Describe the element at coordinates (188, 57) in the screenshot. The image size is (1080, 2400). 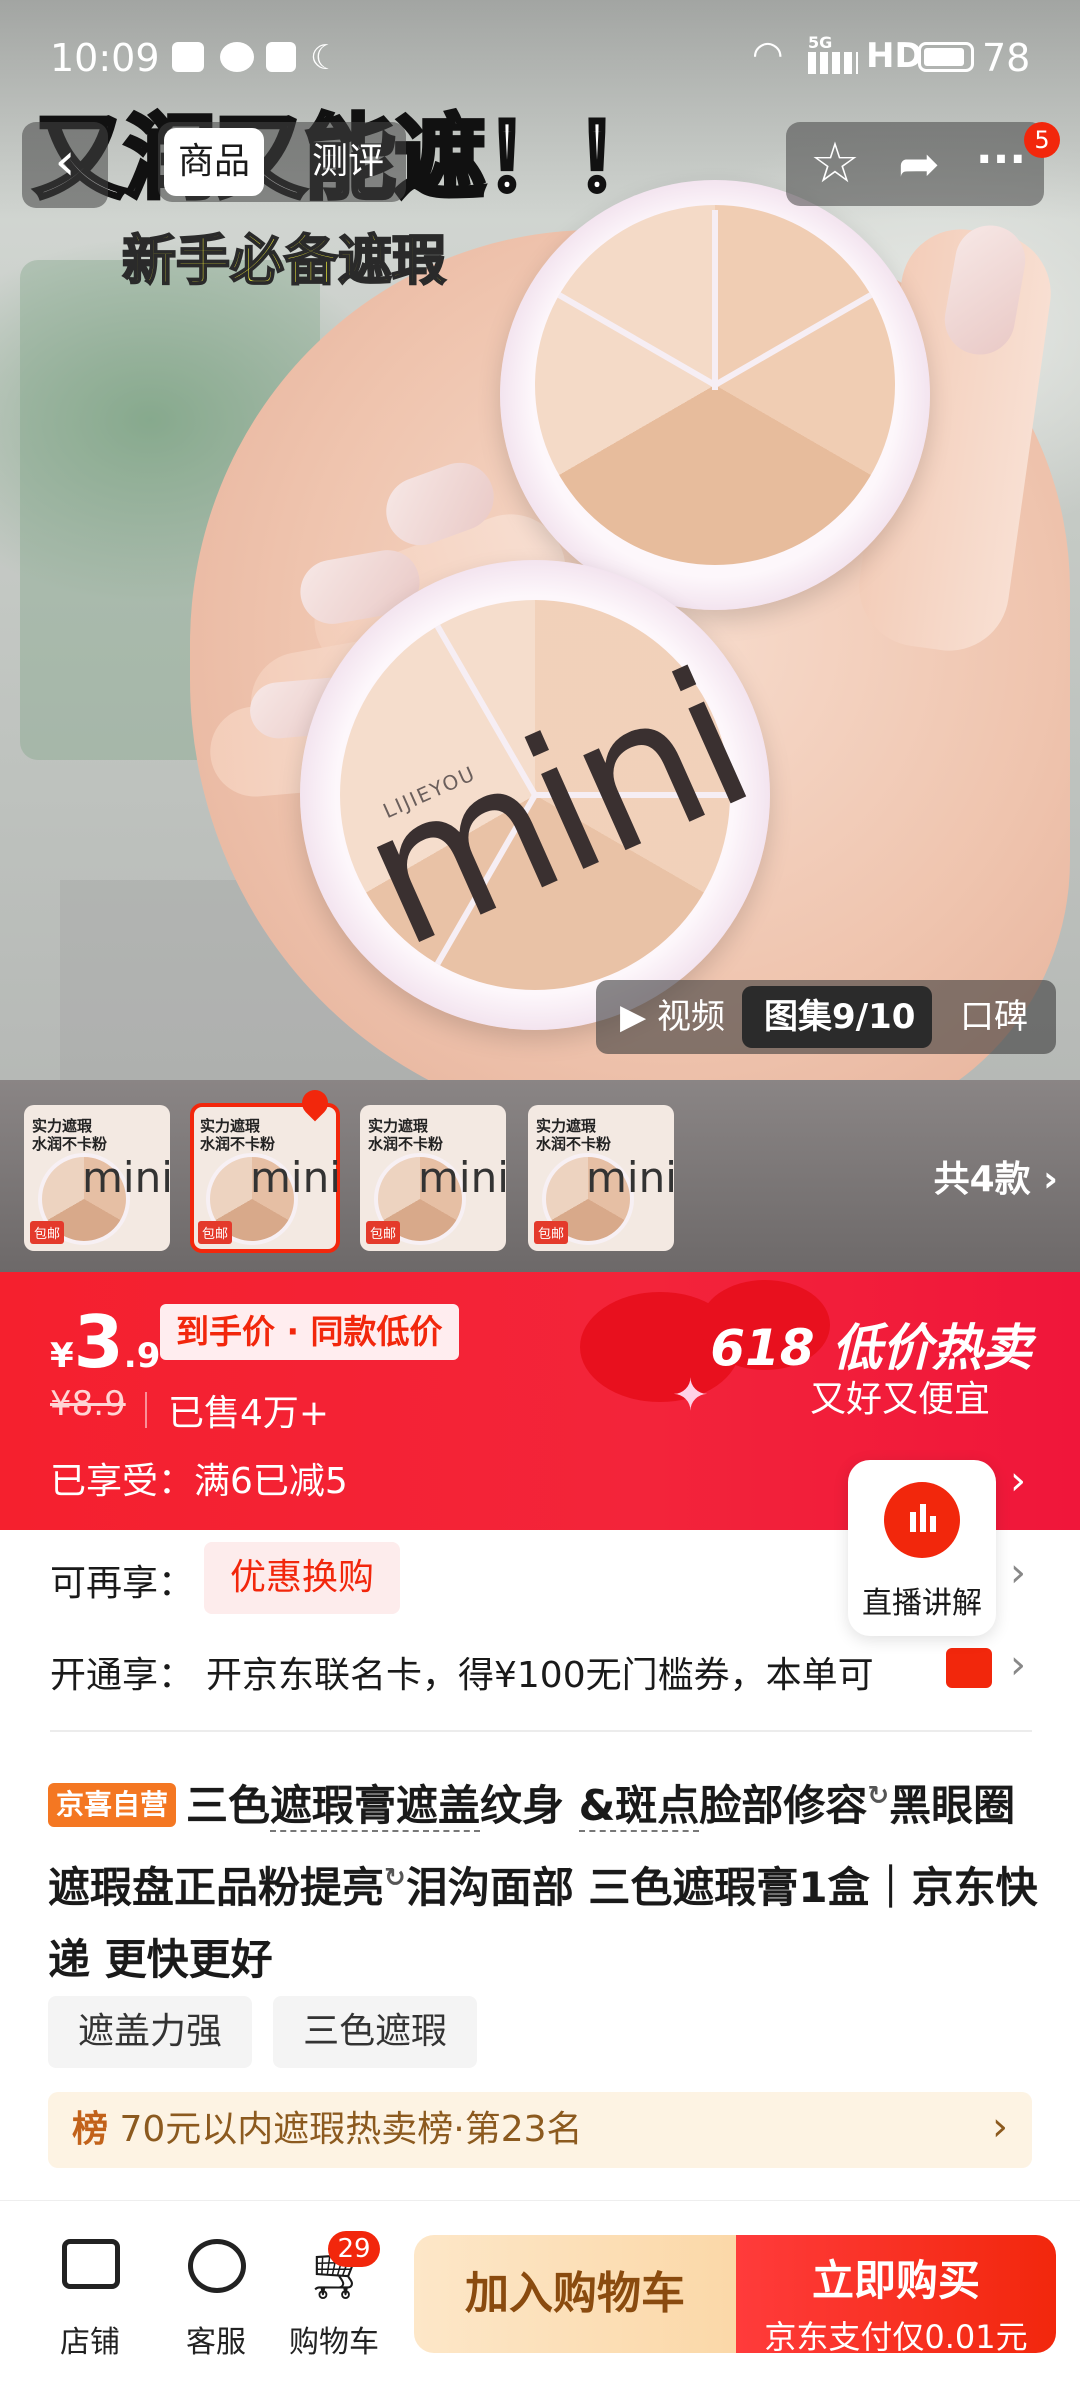
I see `app-notification-icon` at that location.